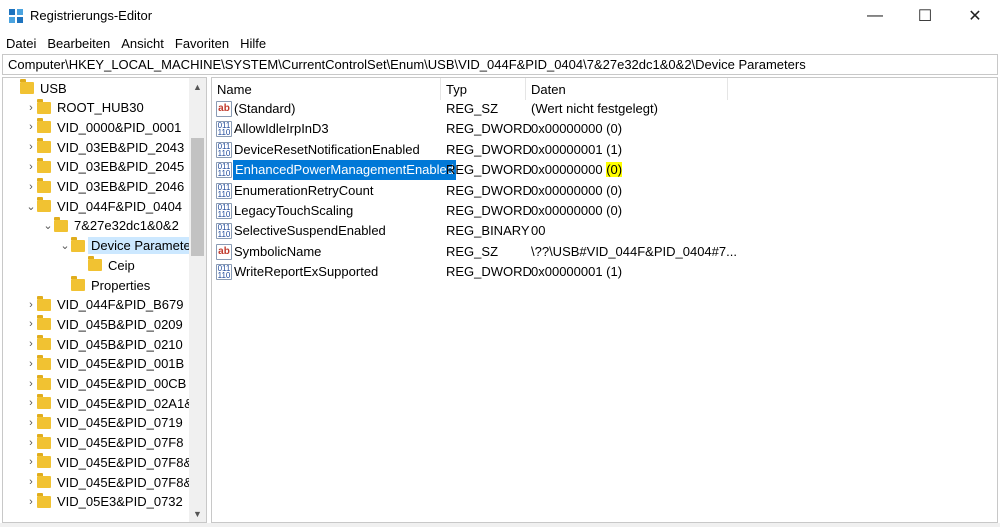 The image size is (1000, 527). What do you see at coordinates (627, 89) in the screenshot?
I see `column-header-data: Daten` at bounding box center [627, 89].